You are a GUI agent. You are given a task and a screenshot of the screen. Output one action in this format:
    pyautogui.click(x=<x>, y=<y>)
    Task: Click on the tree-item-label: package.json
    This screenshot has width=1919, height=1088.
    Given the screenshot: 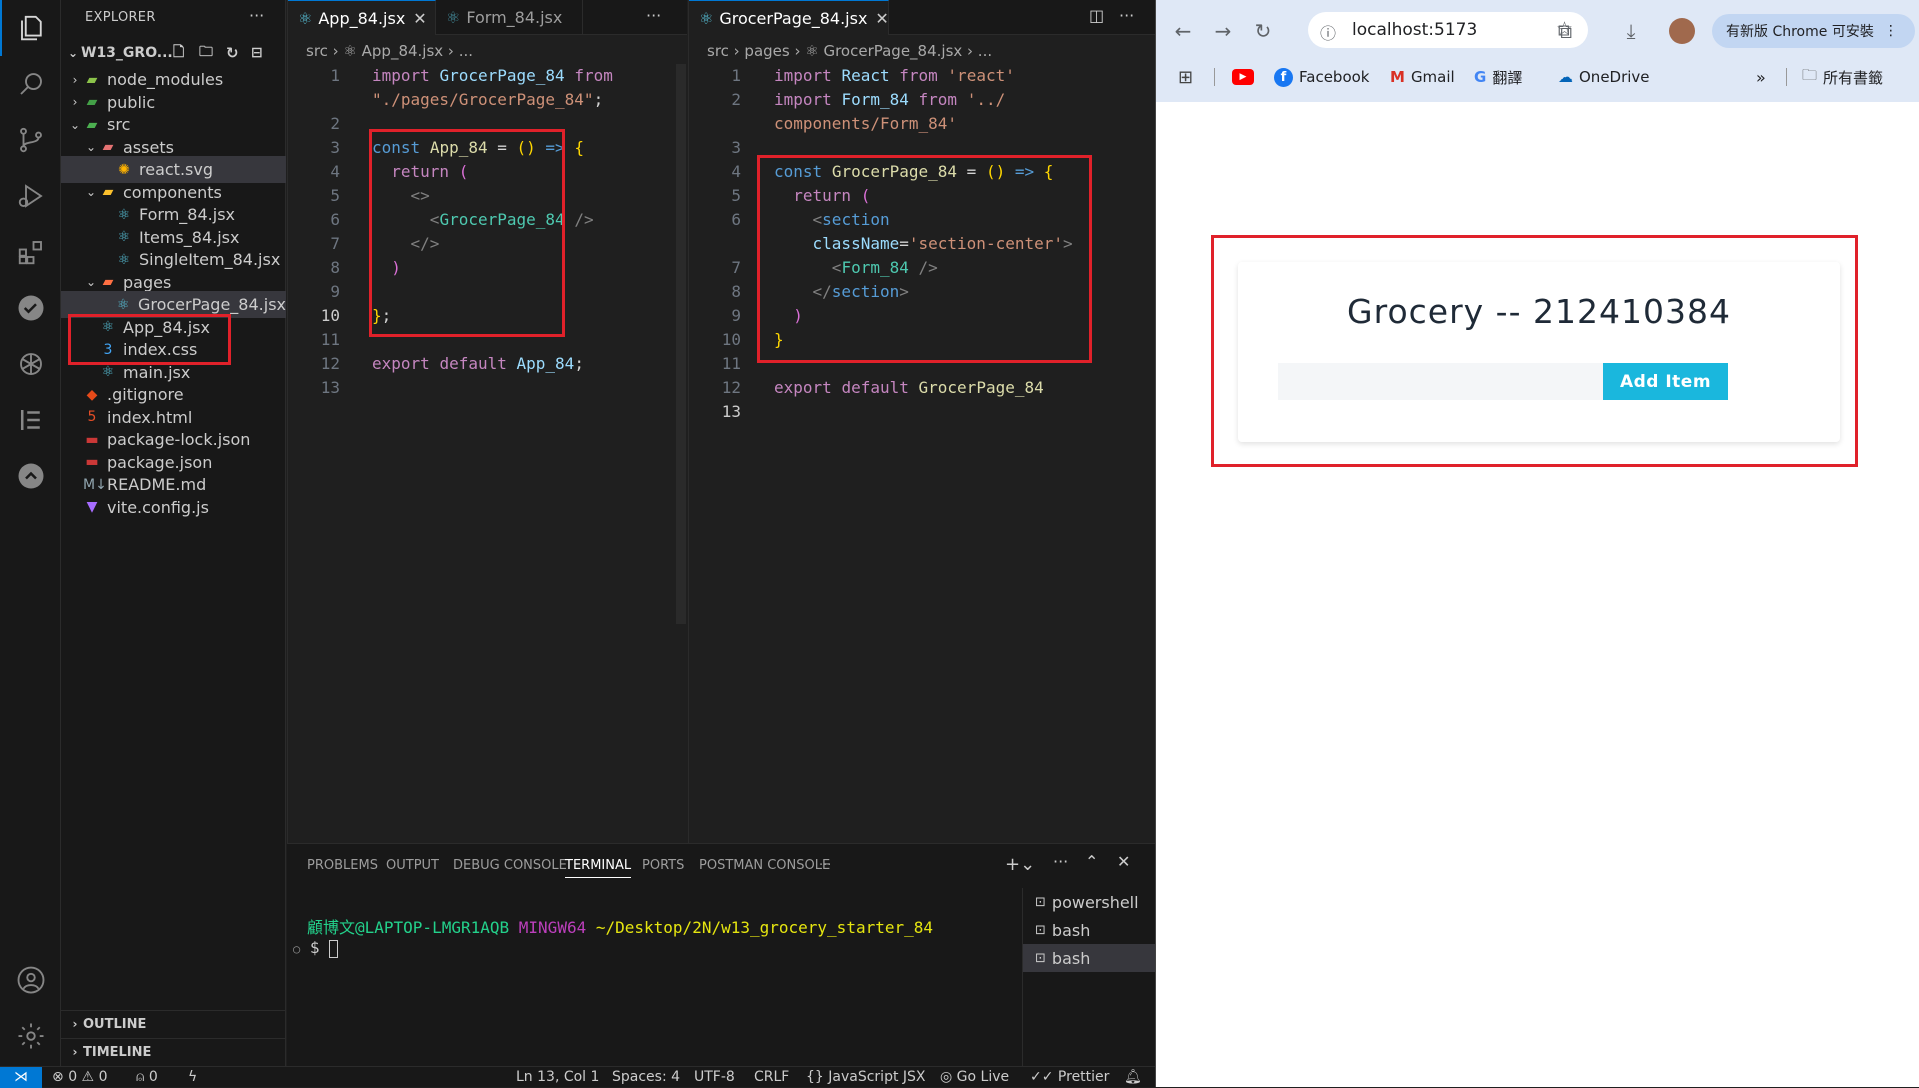 What is the action you would take?
    pyautogui.click(x=160, y=462)
    